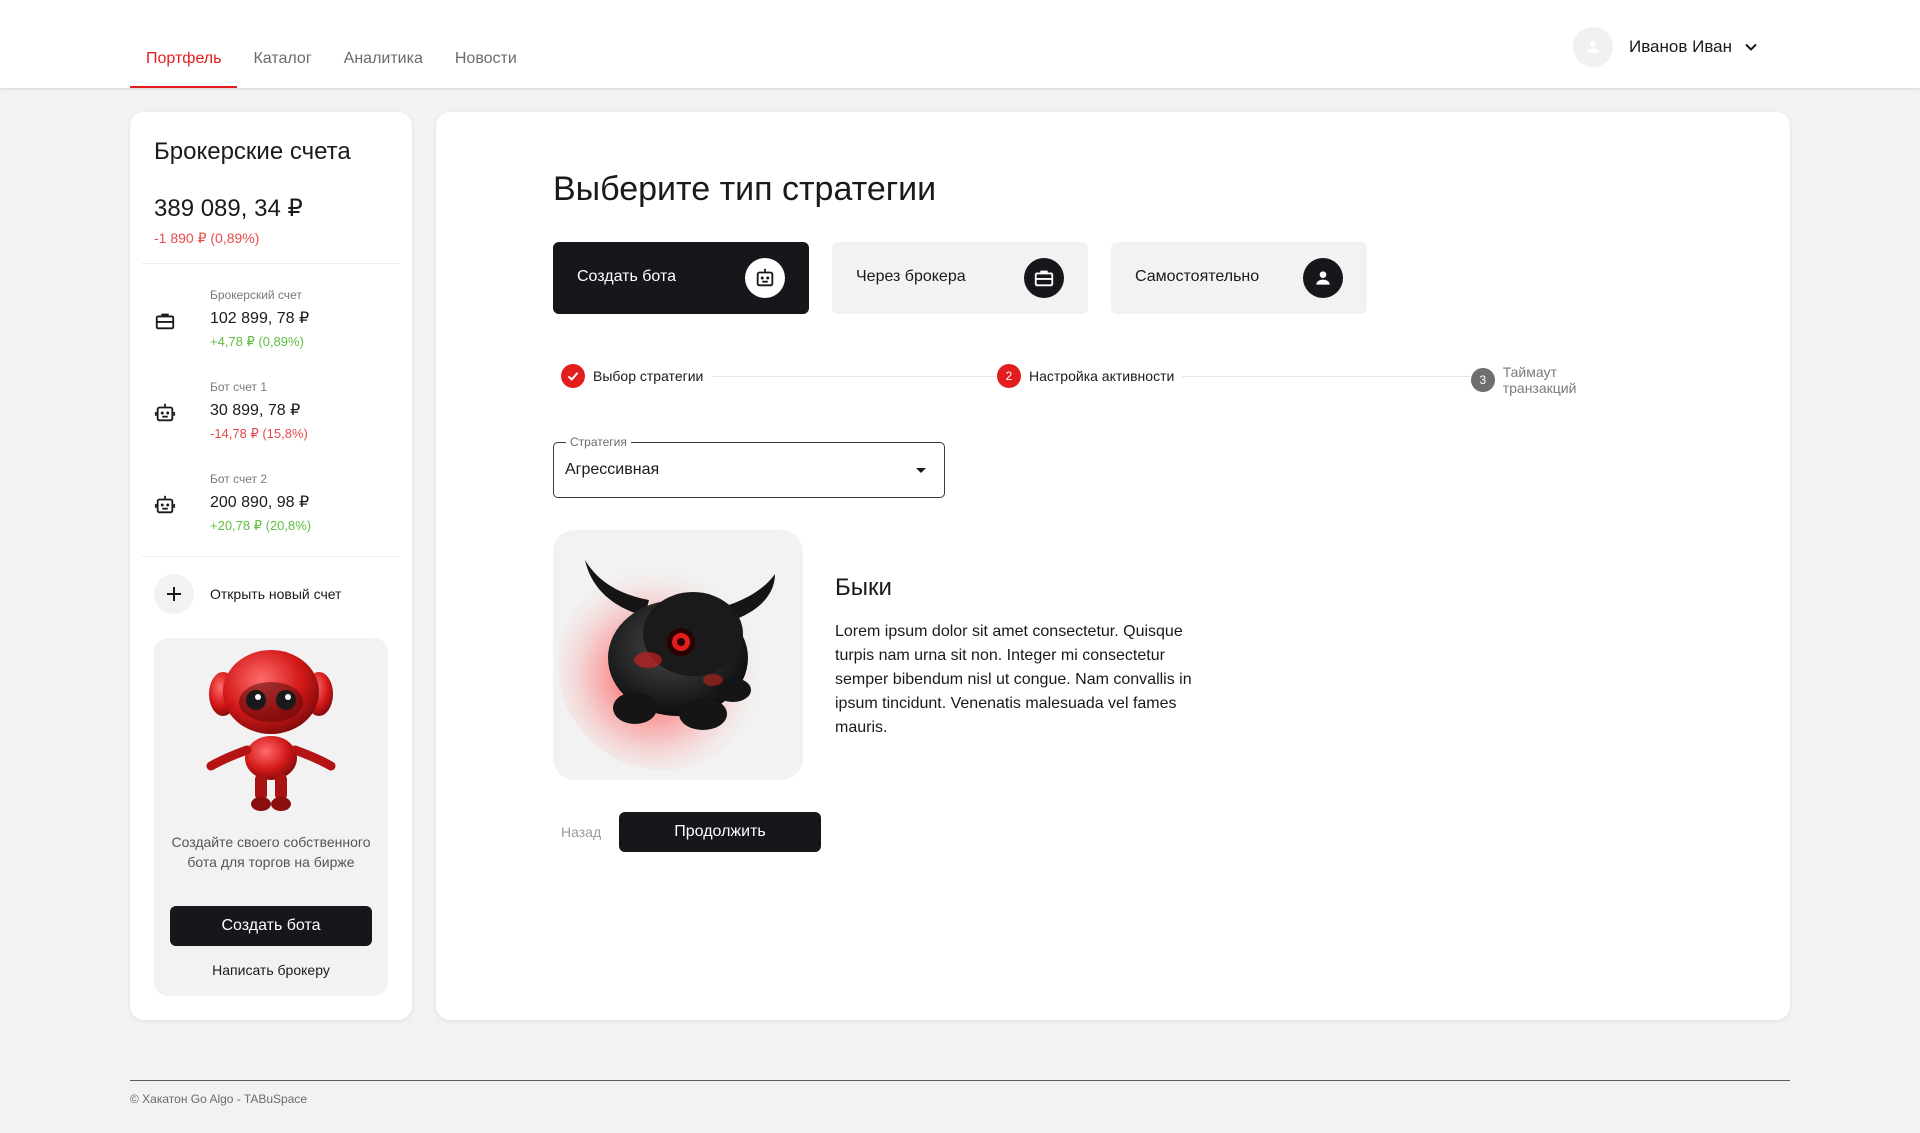  I want to click on account-value: 102 899, 78 ₽, so click(260, 318).